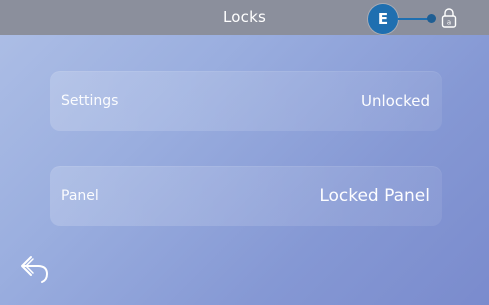 The image size is (489, 305). I want to click on header-bar: Locks E a, so click(244, 17).